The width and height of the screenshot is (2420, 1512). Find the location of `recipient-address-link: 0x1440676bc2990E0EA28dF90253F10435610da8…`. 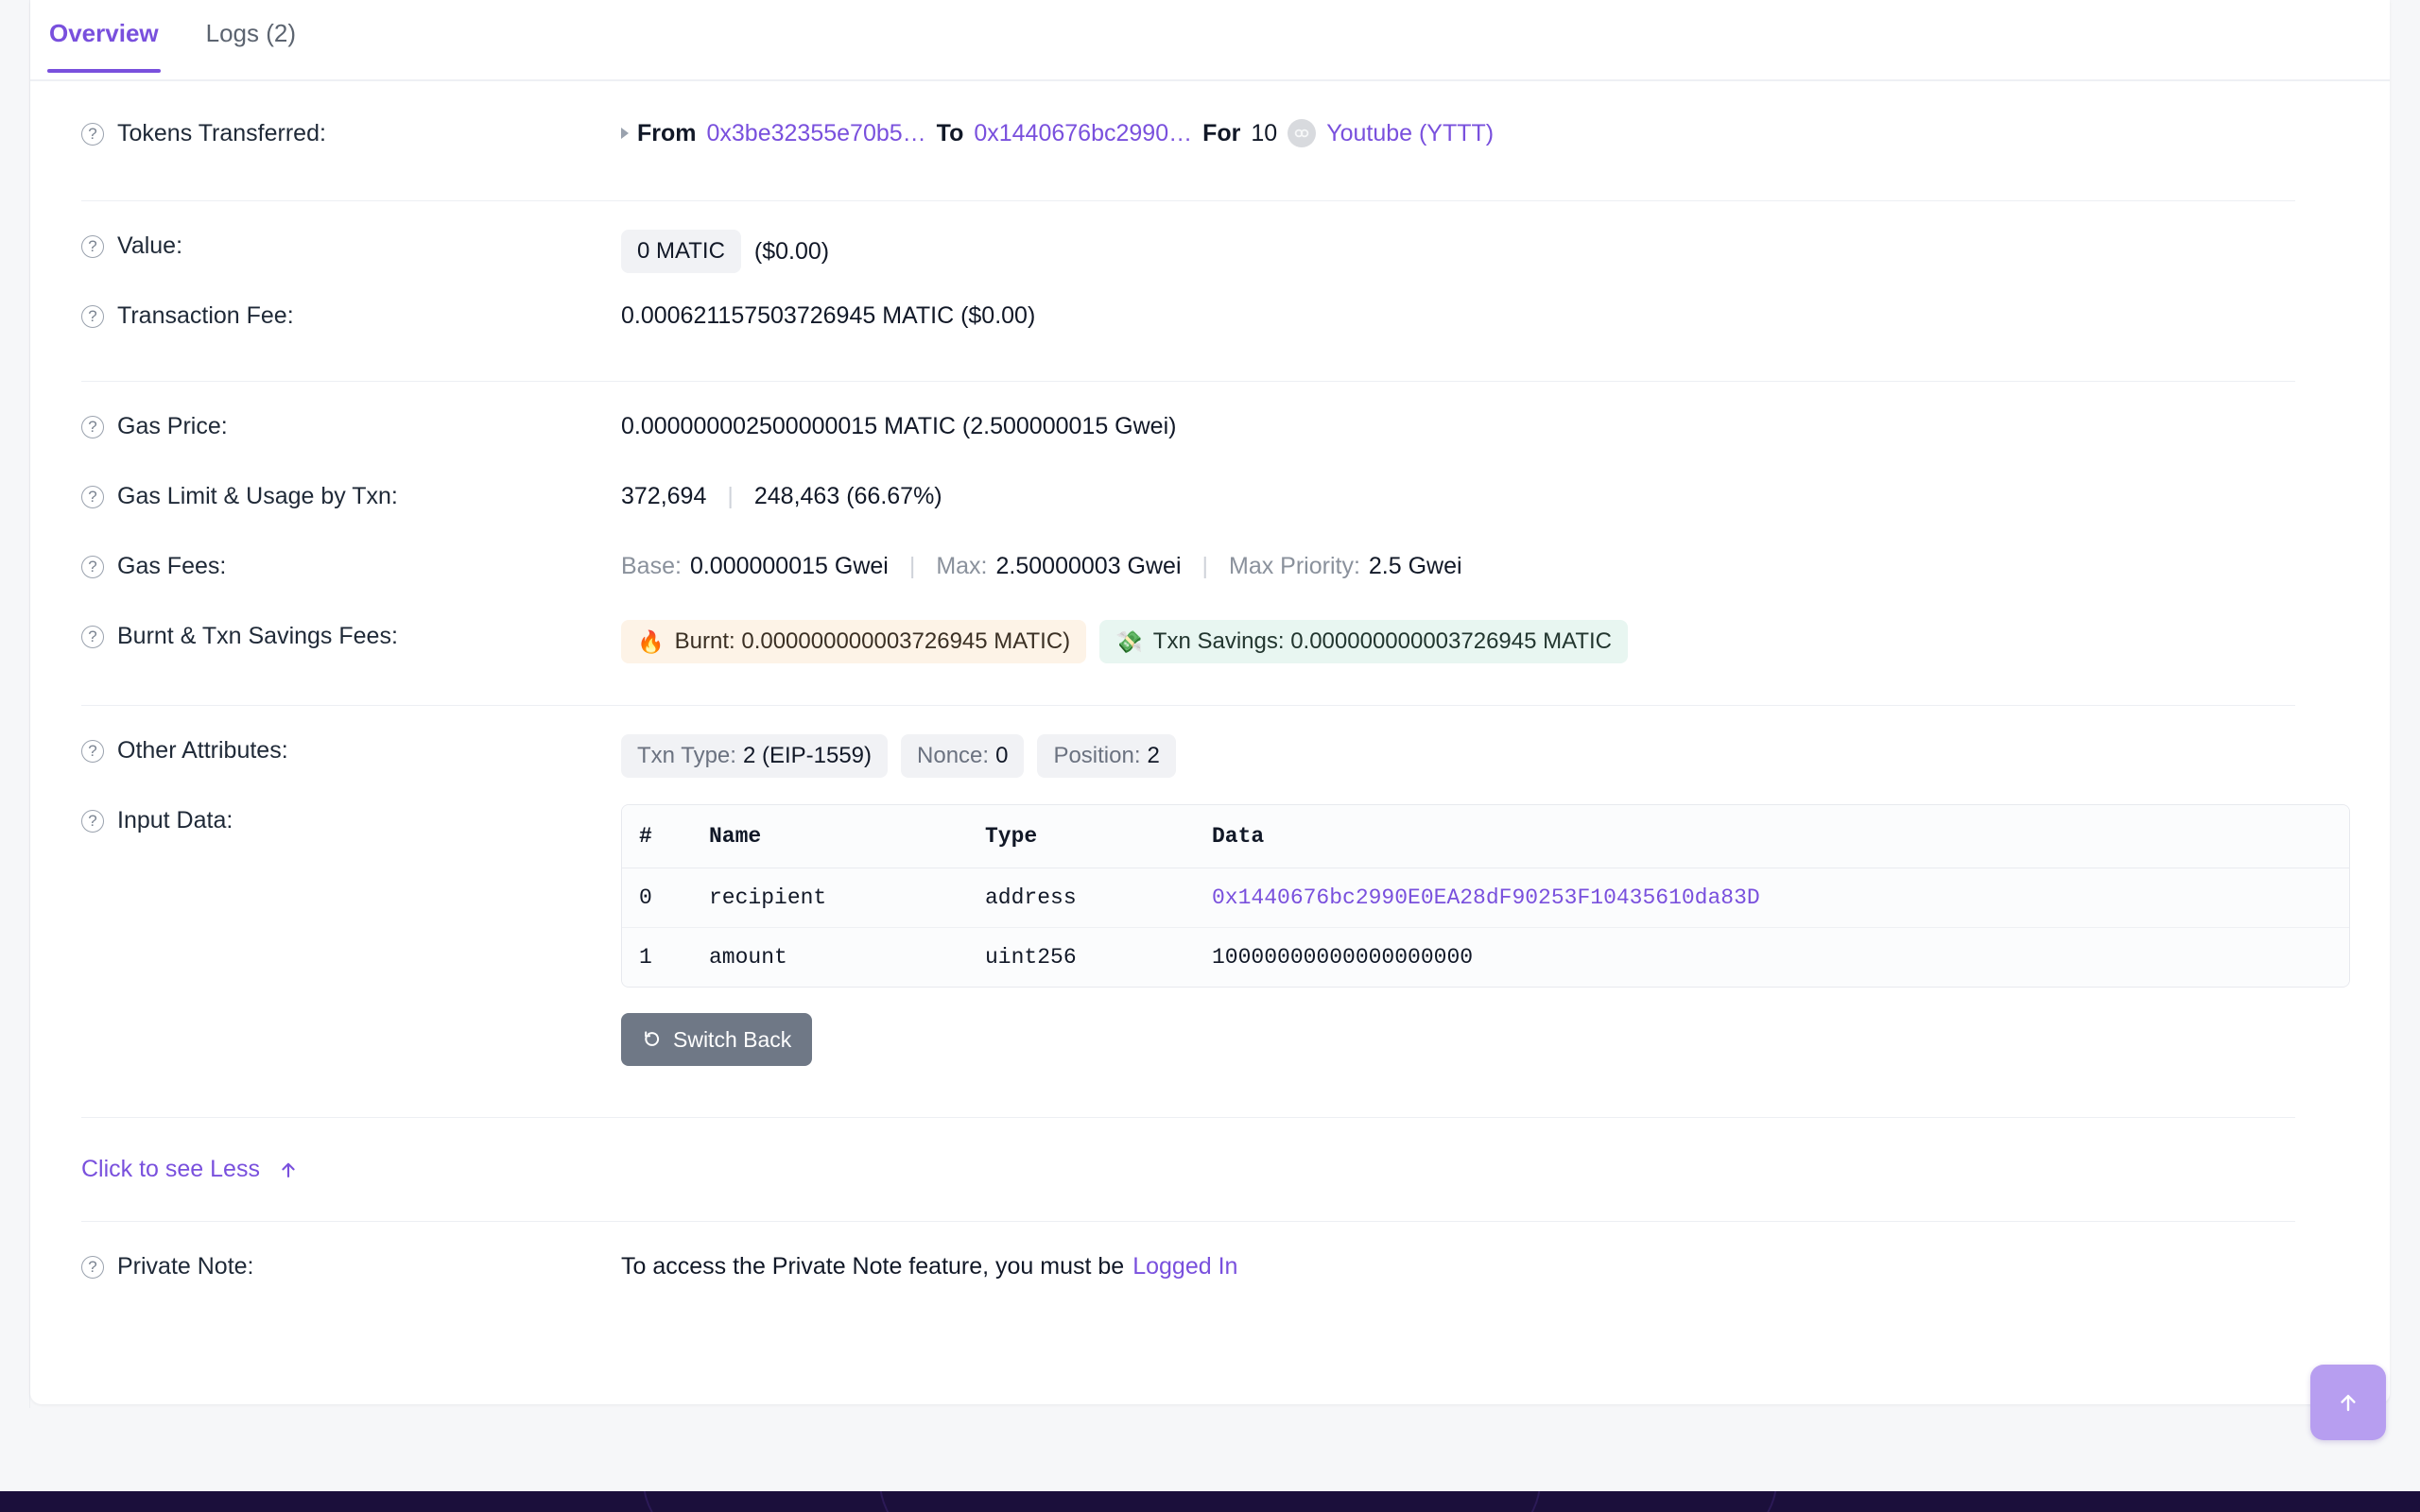

recipient-address-link: 0x1440676bc2990E0EA28dF90253F10435610da8… is located at coordinates (1486, 897).